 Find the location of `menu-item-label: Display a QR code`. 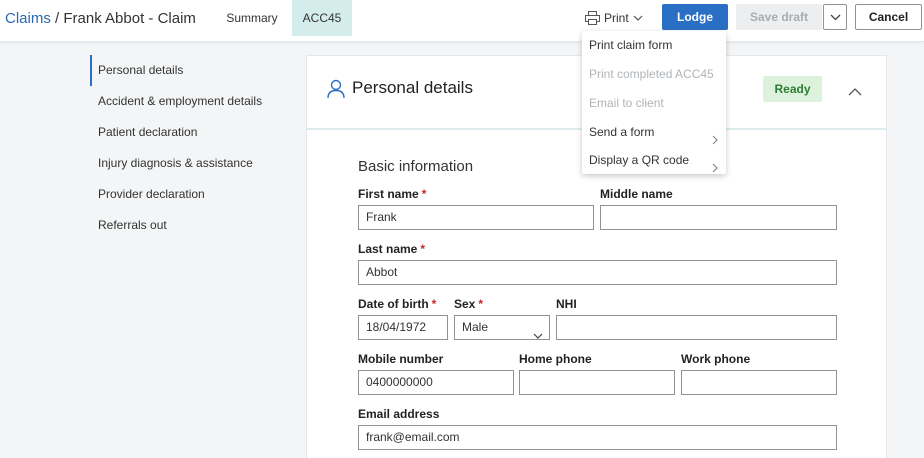

menu-item-label: Display a QR code is located at coordinates (639, 160).